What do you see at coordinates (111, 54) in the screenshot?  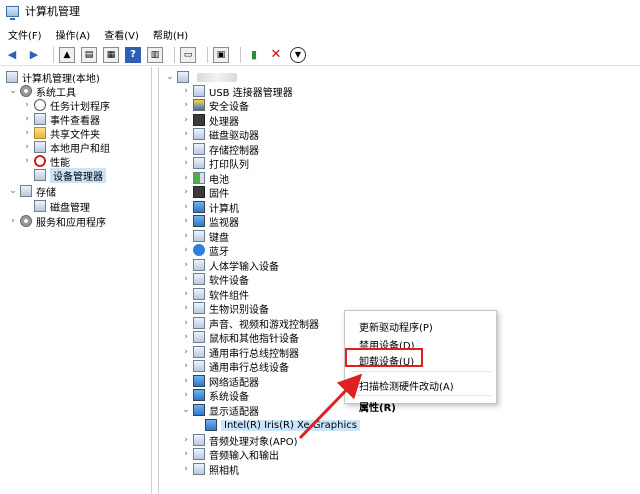 I see `properties-icon: ▦` at bounding box center [111, 54].